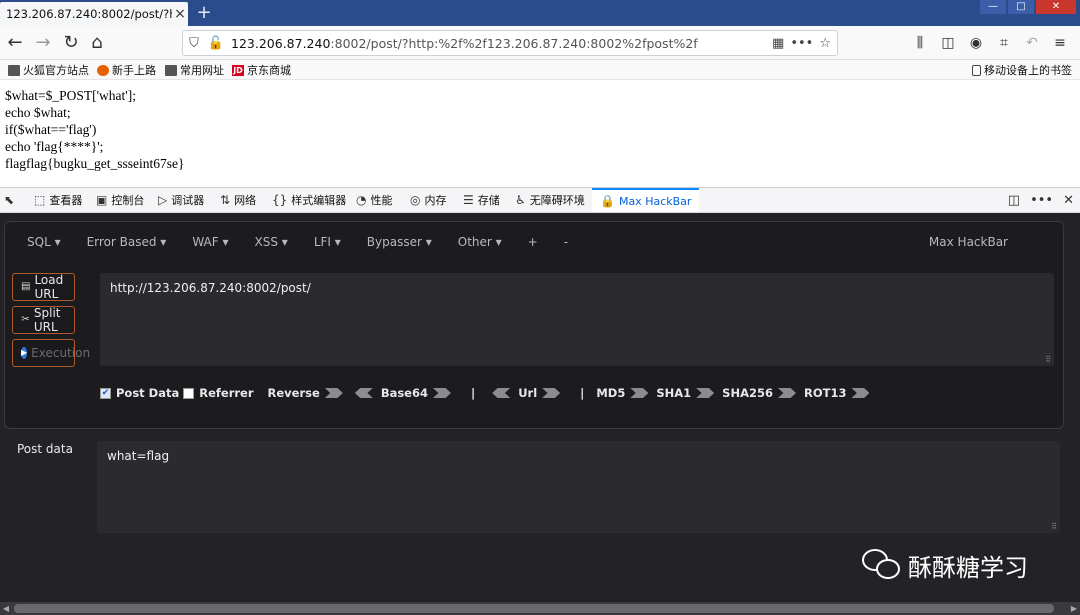  I want to click on tab-storage: ☰ 存储, so click(481, 200).